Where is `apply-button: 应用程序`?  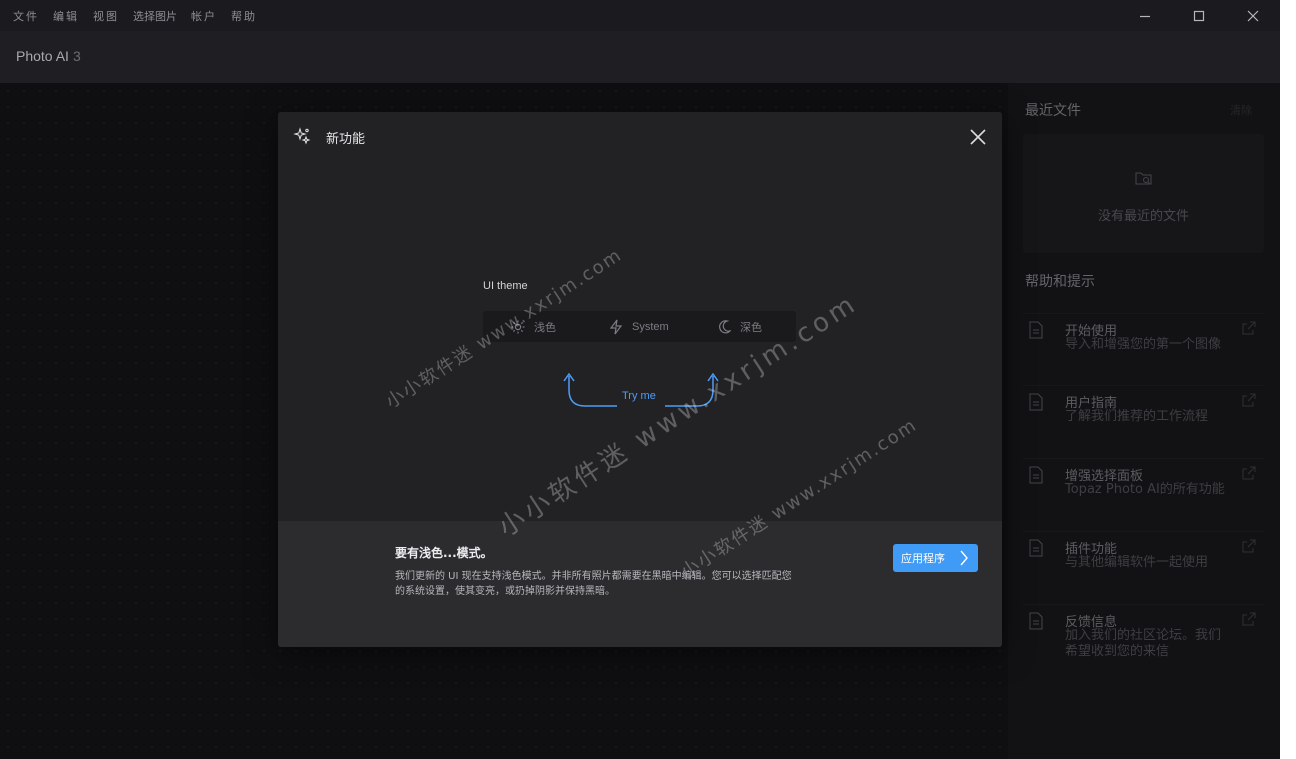 apply-button: 应用程序 is located at coordinates (935, 558).